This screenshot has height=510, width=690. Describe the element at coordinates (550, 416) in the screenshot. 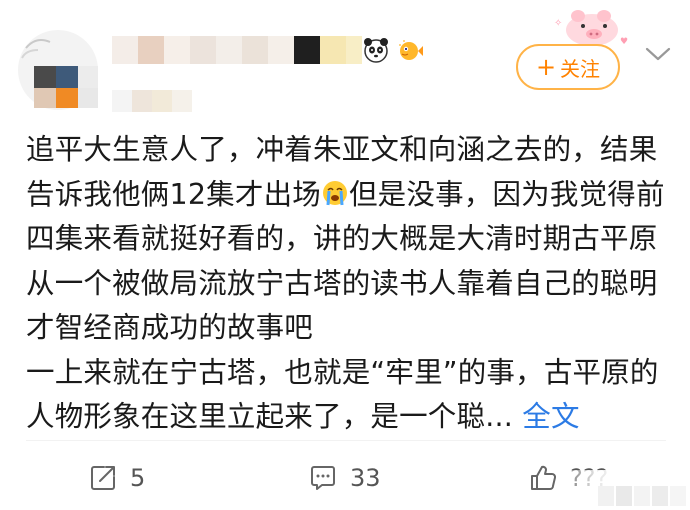

I see `full-text-link: 全文` at that location.